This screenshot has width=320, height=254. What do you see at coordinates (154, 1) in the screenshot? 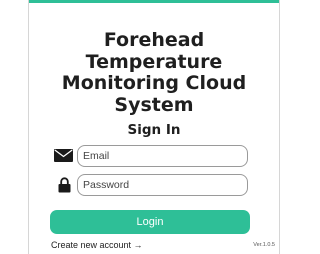
I see `top-accent-bar` at bounding box center [154, 1].